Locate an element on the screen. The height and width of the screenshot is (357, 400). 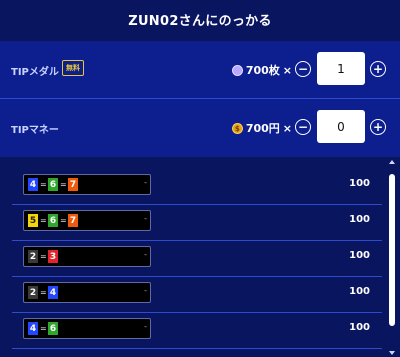
tip-money-label: TIPマネー is located at coordinates (35, 130).